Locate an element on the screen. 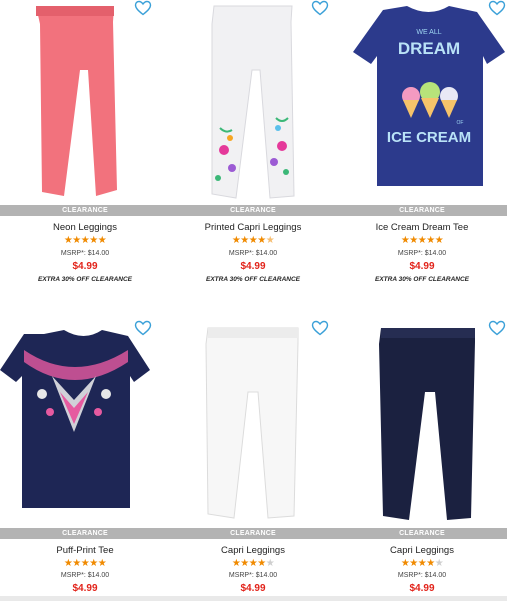 This screenshot has width=507, height=601. pink-leggings-image is located at coordinates (85, 102).